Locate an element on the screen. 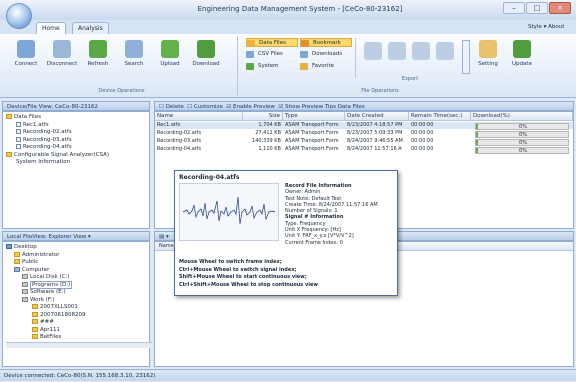 The width and height of the screenshot is (576, 382). tree-item-data-files: Data Files is located at coordinates (76, 118).